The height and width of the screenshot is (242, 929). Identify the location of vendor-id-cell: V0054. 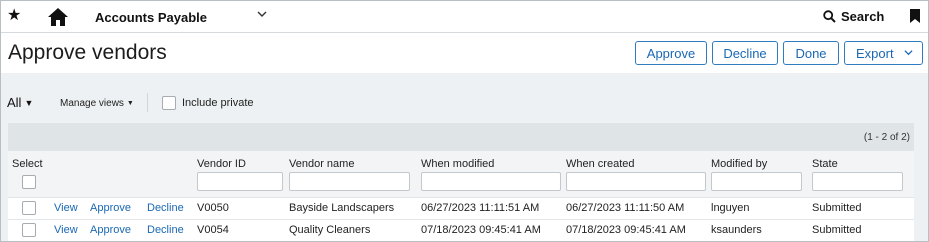
(213, 230).